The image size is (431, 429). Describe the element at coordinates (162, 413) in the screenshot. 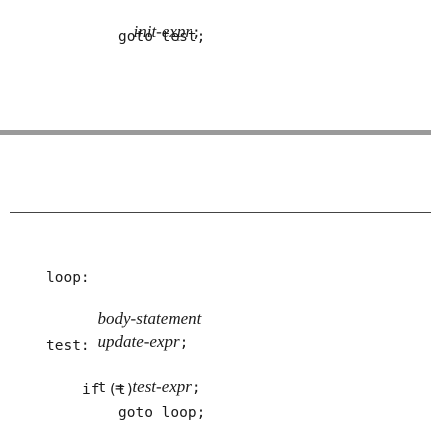

I see `goto-loop-line: goto loop;` at that location.